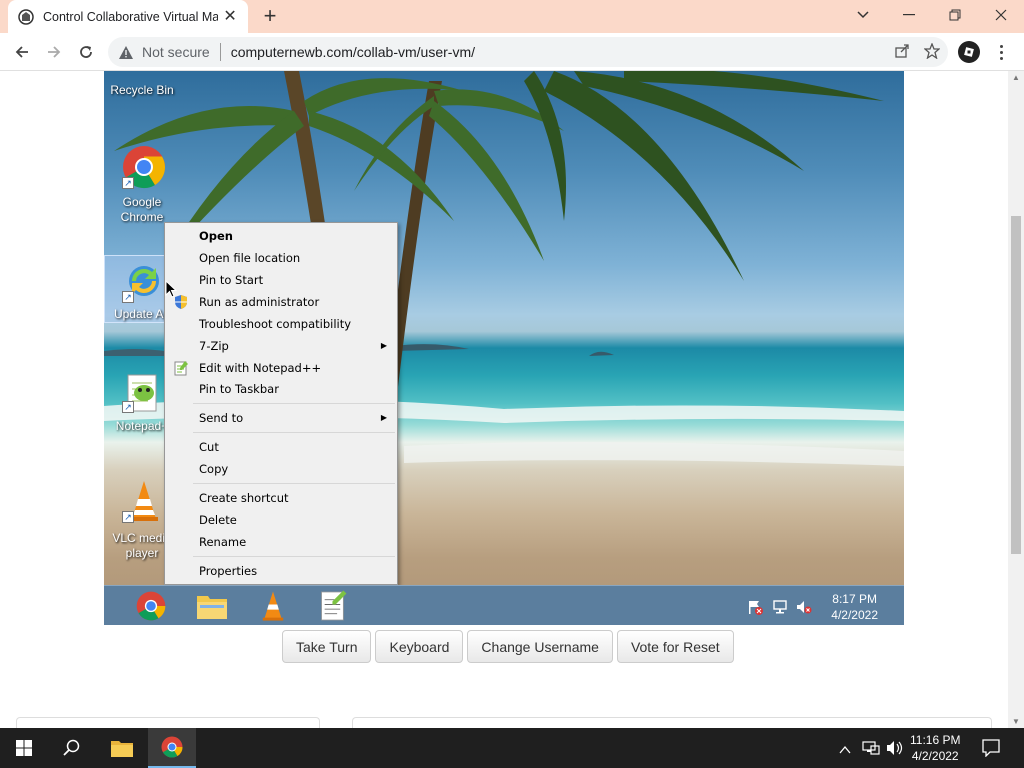  I want to click on menu-item-edit-notepadpp: Edit with Notepad++, so click(281, 368).